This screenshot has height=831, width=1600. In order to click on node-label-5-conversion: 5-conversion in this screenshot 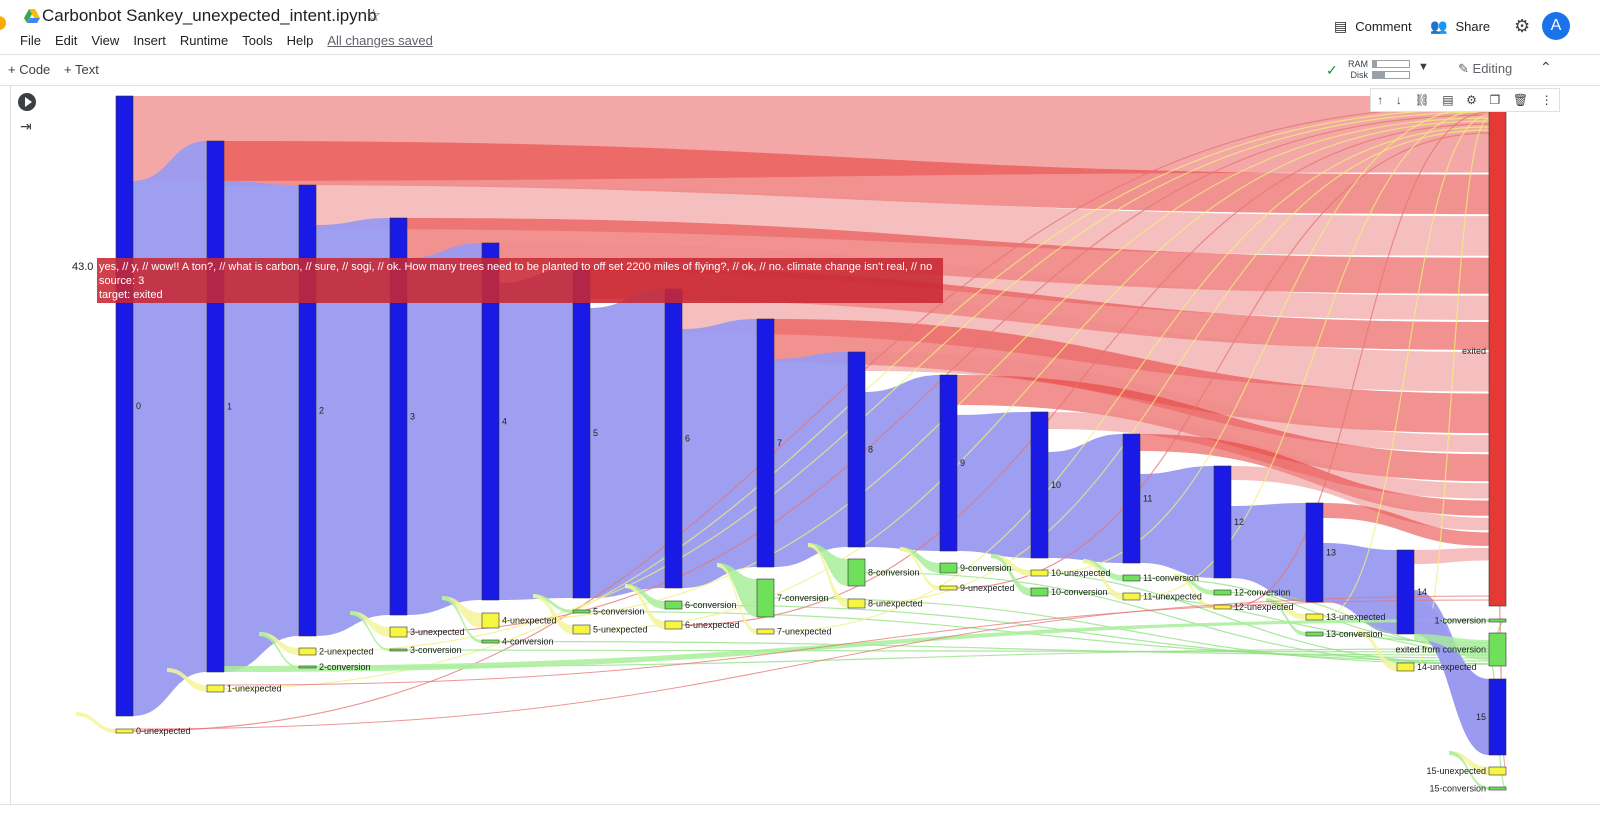, I will do `click(619, 612)`.